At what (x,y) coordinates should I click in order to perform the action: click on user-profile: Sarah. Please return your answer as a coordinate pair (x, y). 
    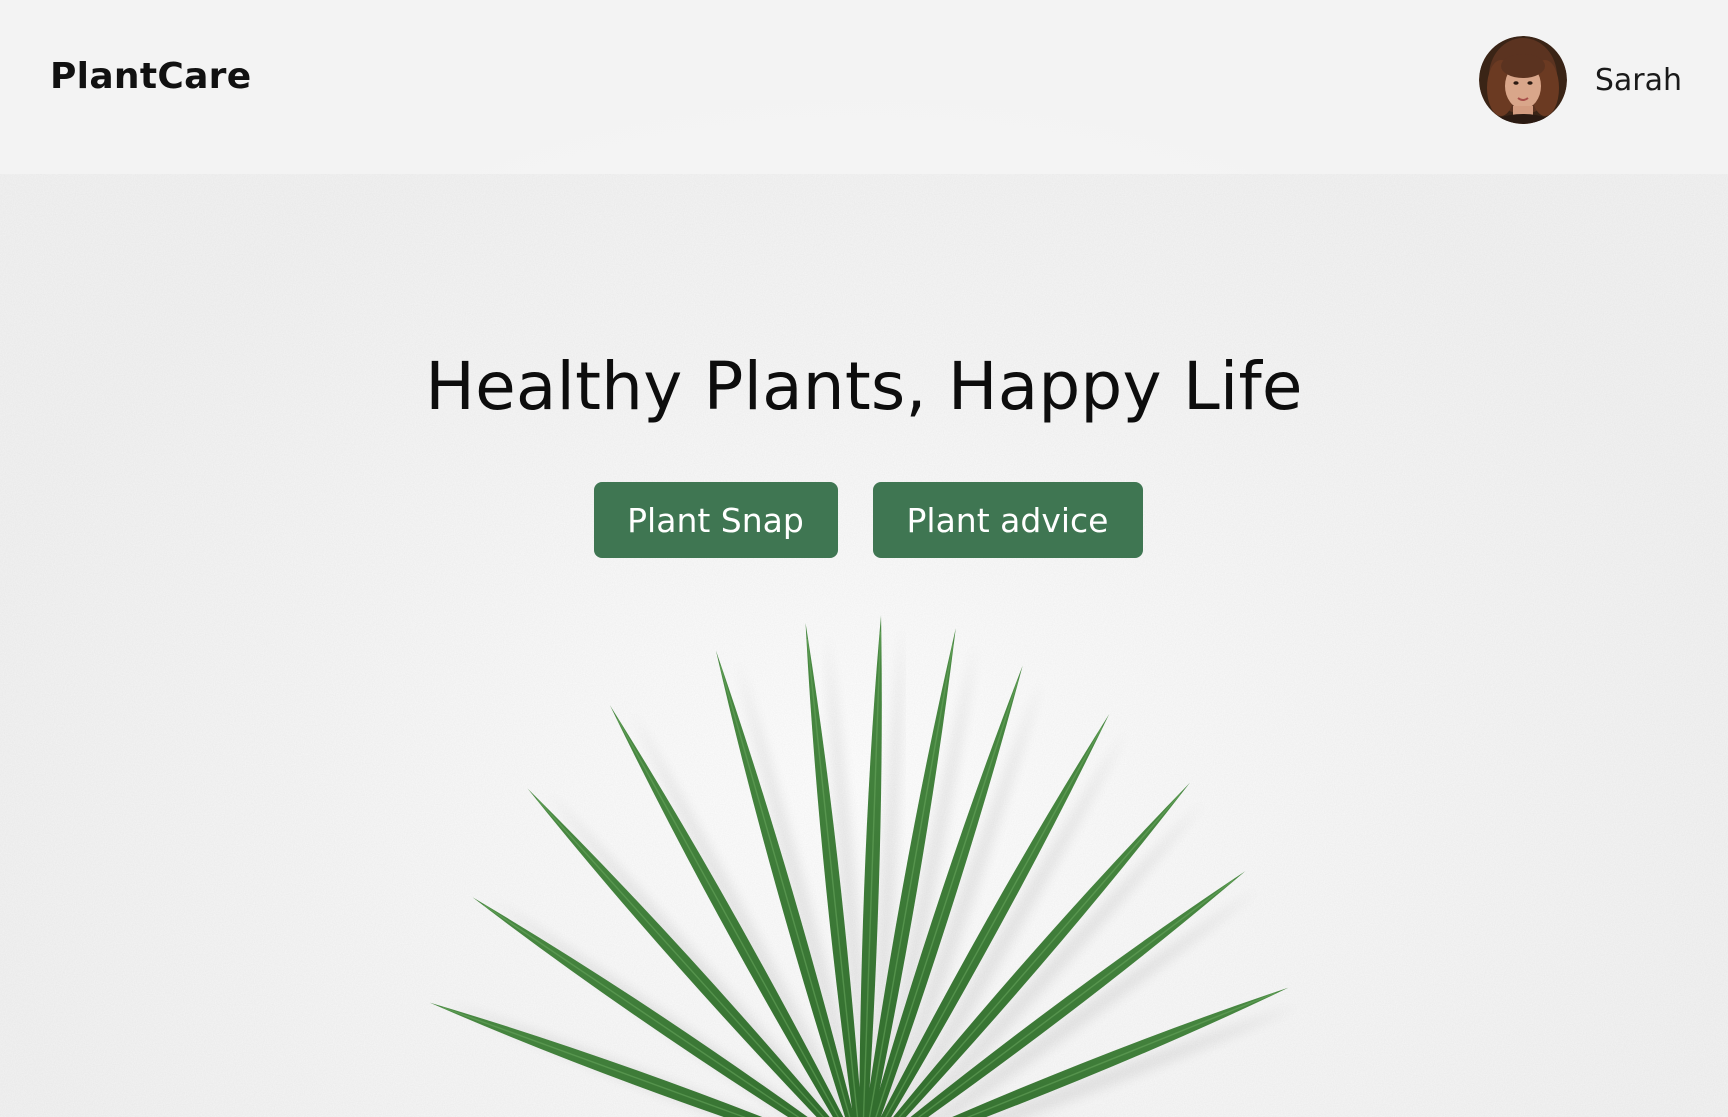
    Looking at the image, I should click on (1580, 80).